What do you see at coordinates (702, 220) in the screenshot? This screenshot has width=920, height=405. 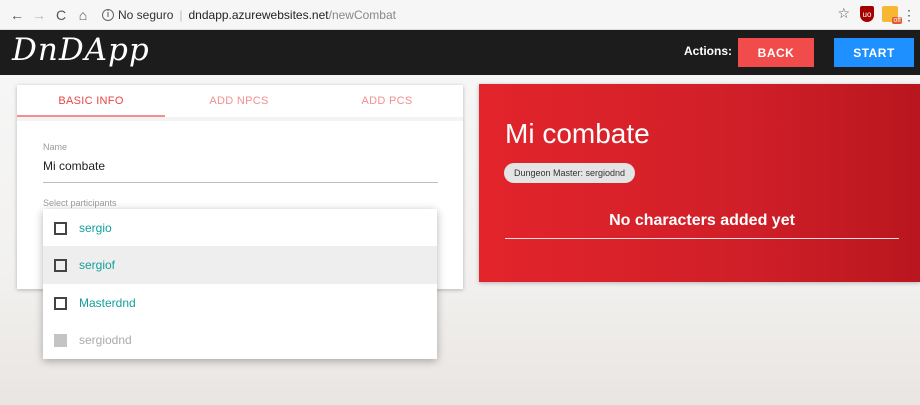 I see `empty-characters-message: No characters added yet` at bounding box center [702, 220].